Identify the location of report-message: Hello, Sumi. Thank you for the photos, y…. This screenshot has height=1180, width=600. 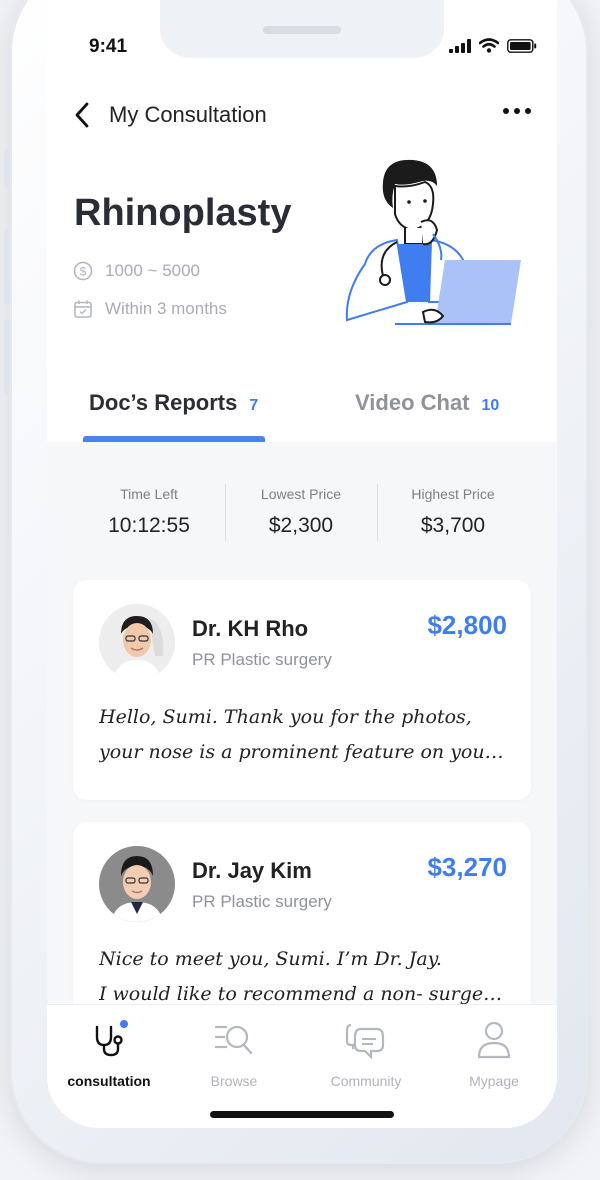
(305, 735).